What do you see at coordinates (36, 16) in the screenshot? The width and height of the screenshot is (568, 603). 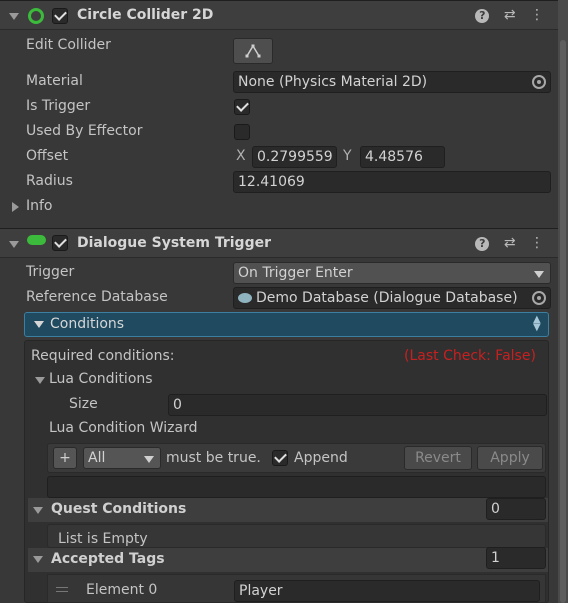 I see `enabled-circle-icon` at bounding box center [36, 16].